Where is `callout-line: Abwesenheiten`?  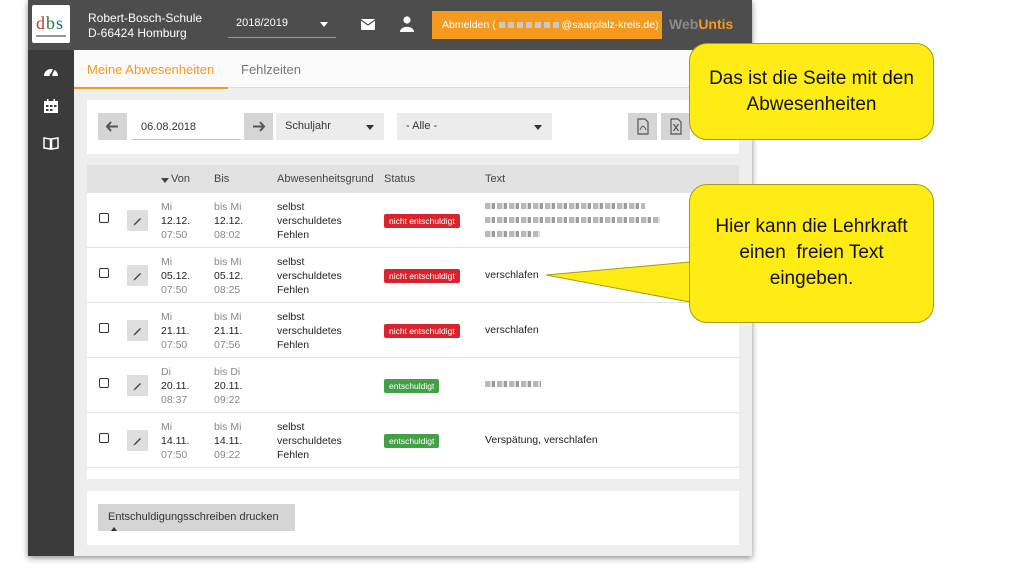
callout-line: Abwesenheiten is located at coordinates (811, 104).